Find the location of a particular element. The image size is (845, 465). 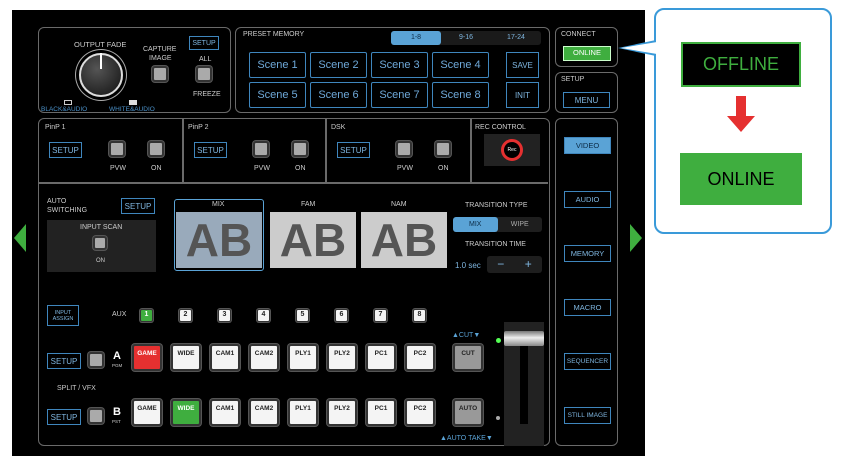

setup-panel: SETUP MENU is located at coordinates (586, 92).